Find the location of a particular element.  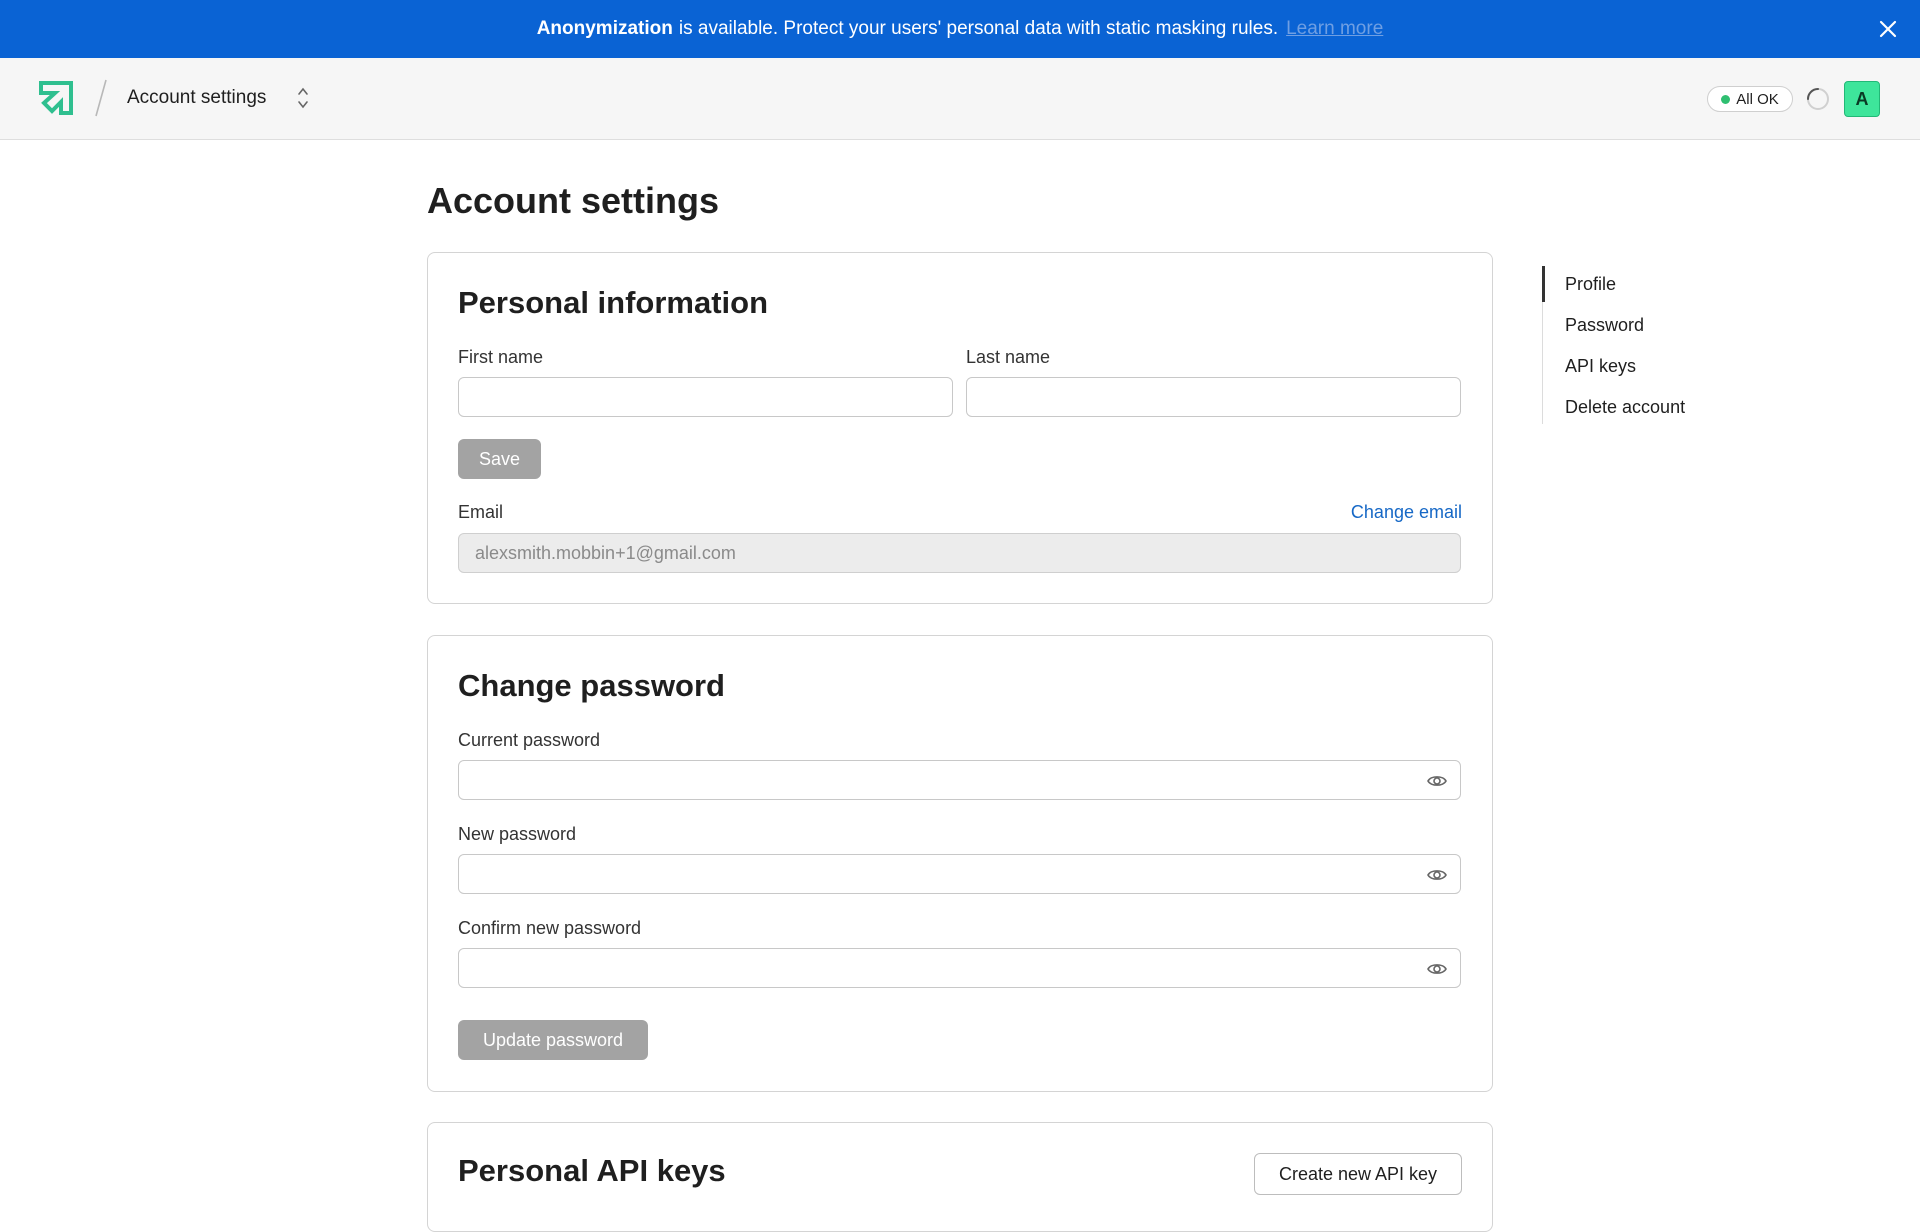

avatar: A is located at coordinates (1862, 99).